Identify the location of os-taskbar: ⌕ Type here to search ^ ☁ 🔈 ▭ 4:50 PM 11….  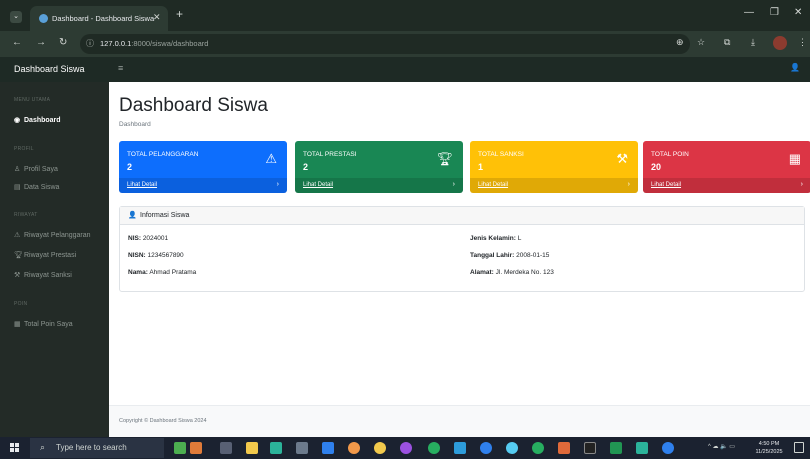
(405, 448).